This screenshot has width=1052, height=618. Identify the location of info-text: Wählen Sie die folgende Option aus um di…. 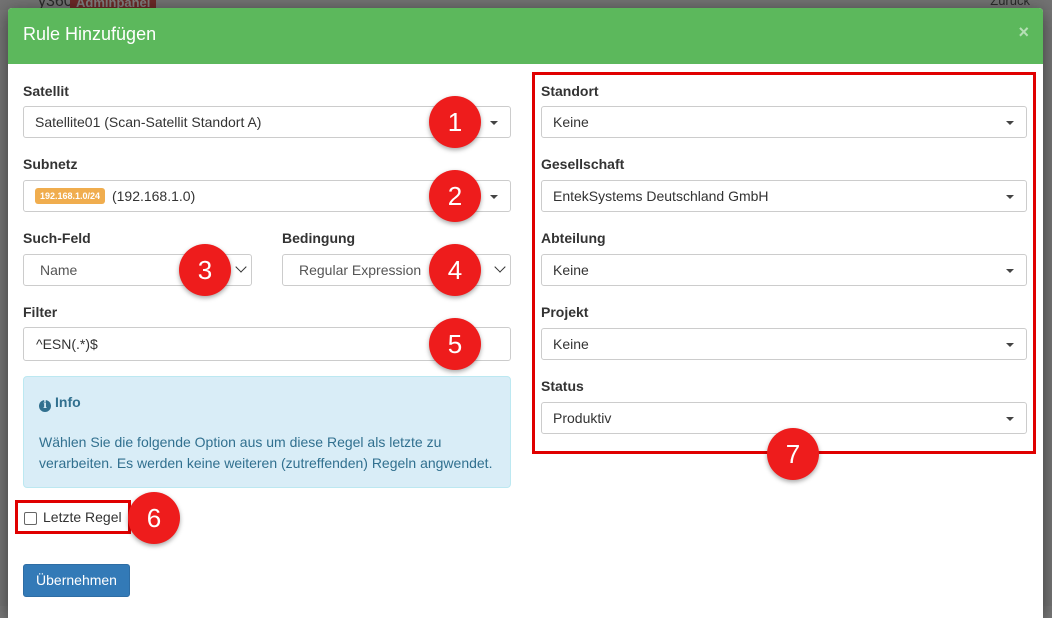
(266, 452).